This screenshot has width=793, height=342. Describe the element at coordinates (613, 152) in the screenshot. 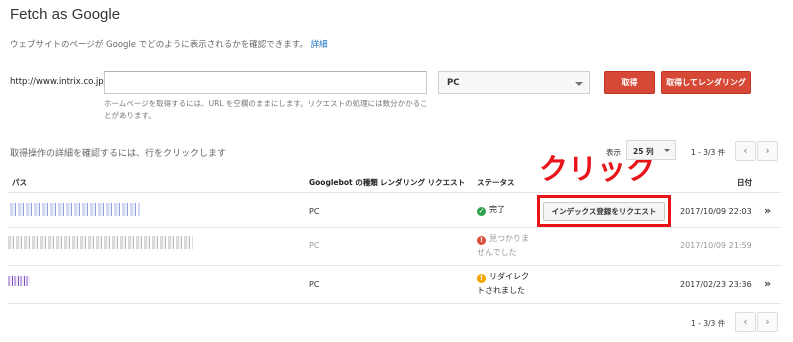

I see `show-label: 表示` at that location.